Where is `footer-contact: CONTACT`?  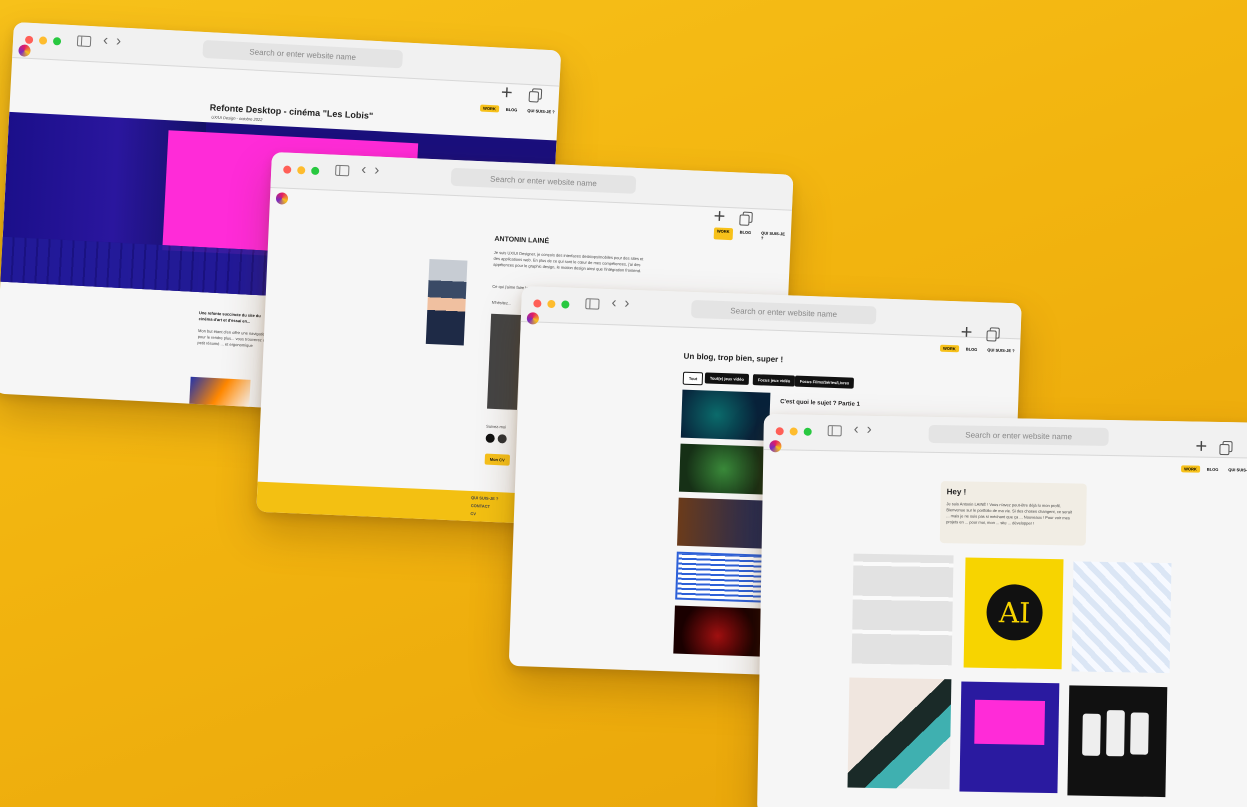 footer-contact: CONTACT is located at coordinates (480, 506).